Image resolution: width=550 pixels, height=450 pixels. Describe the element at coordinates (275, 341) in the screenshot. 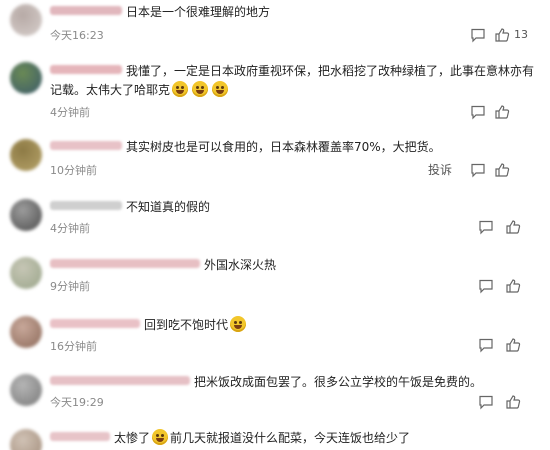

I see `comment-item: 回到吃不饱时代 16分钟前` at that location.